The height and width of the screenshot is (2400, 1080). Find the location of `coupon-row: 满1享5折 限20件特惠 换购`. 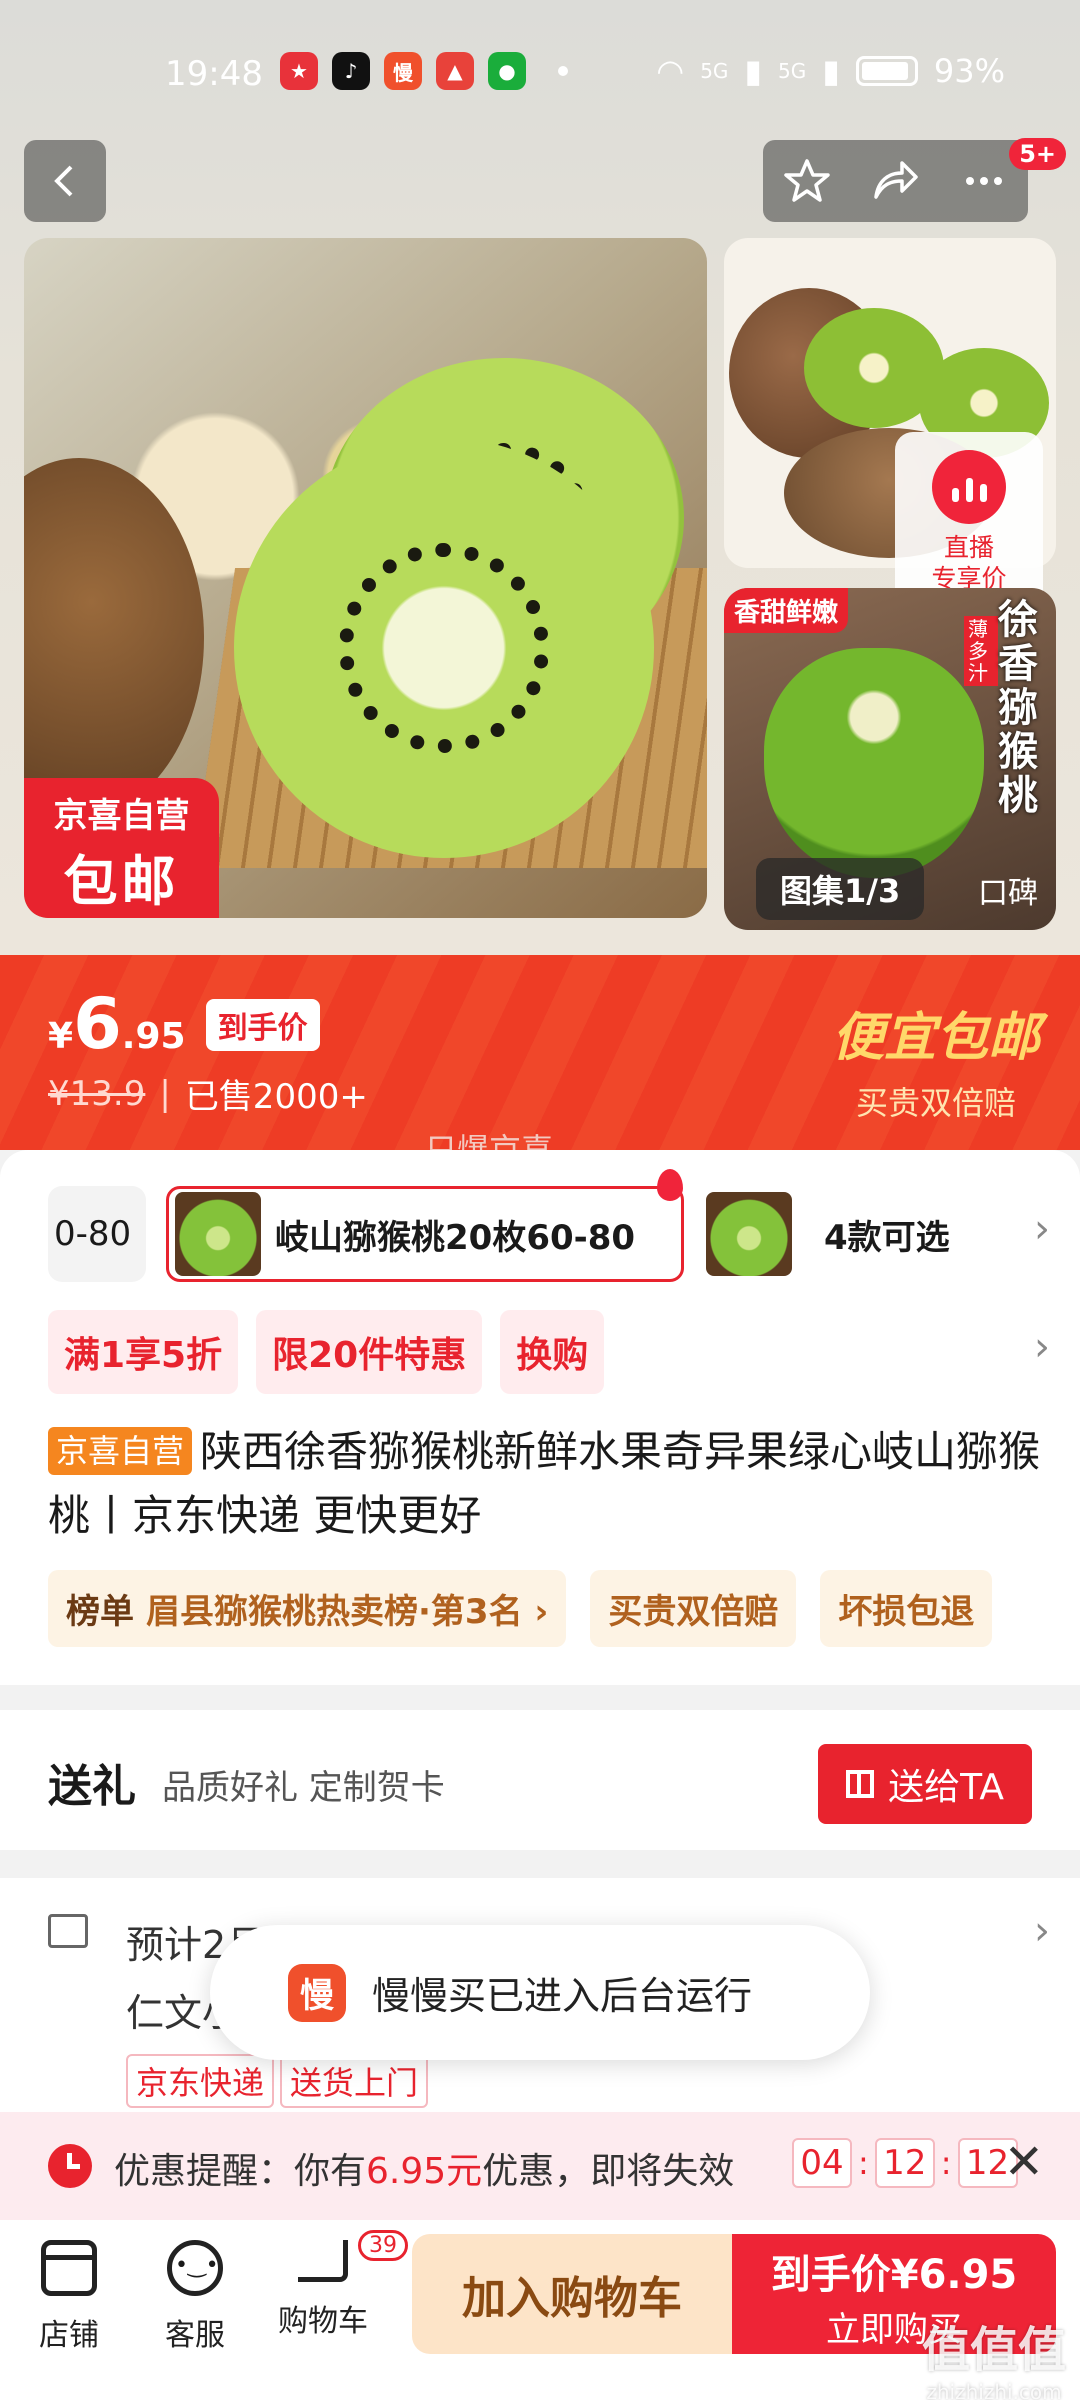

coupon-row: 满1享5折 限20件特惠 换购 is located at coordinates (326, 1352).